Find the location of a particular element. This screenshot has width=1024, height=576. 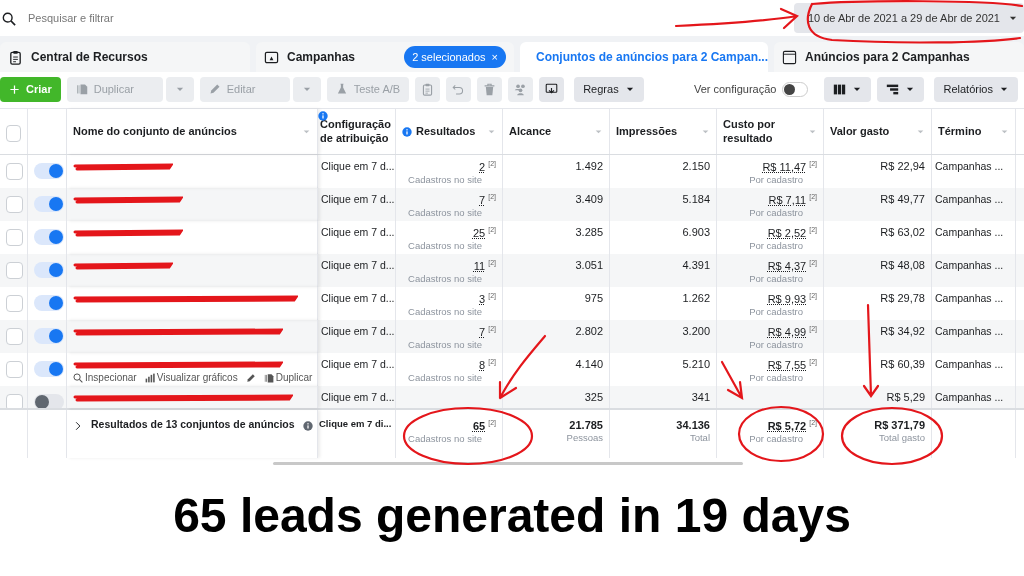

undo-icon is located at coordinates (459, 89).